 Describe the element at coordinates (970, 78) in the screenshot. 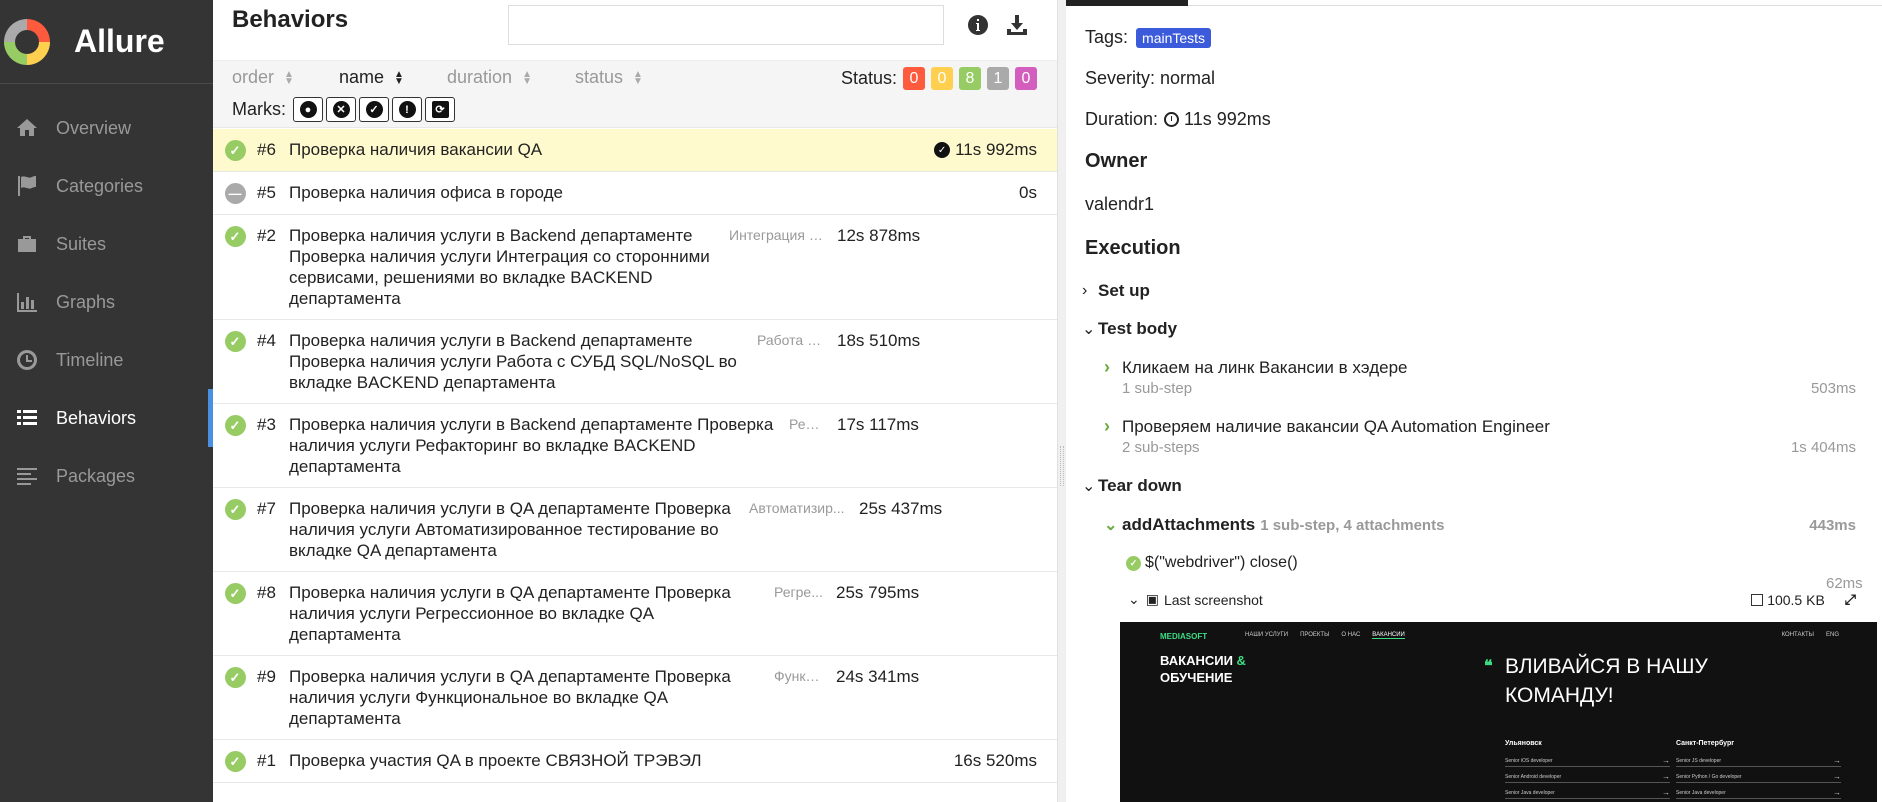

I see `status-passed-badge: 8` at that location.